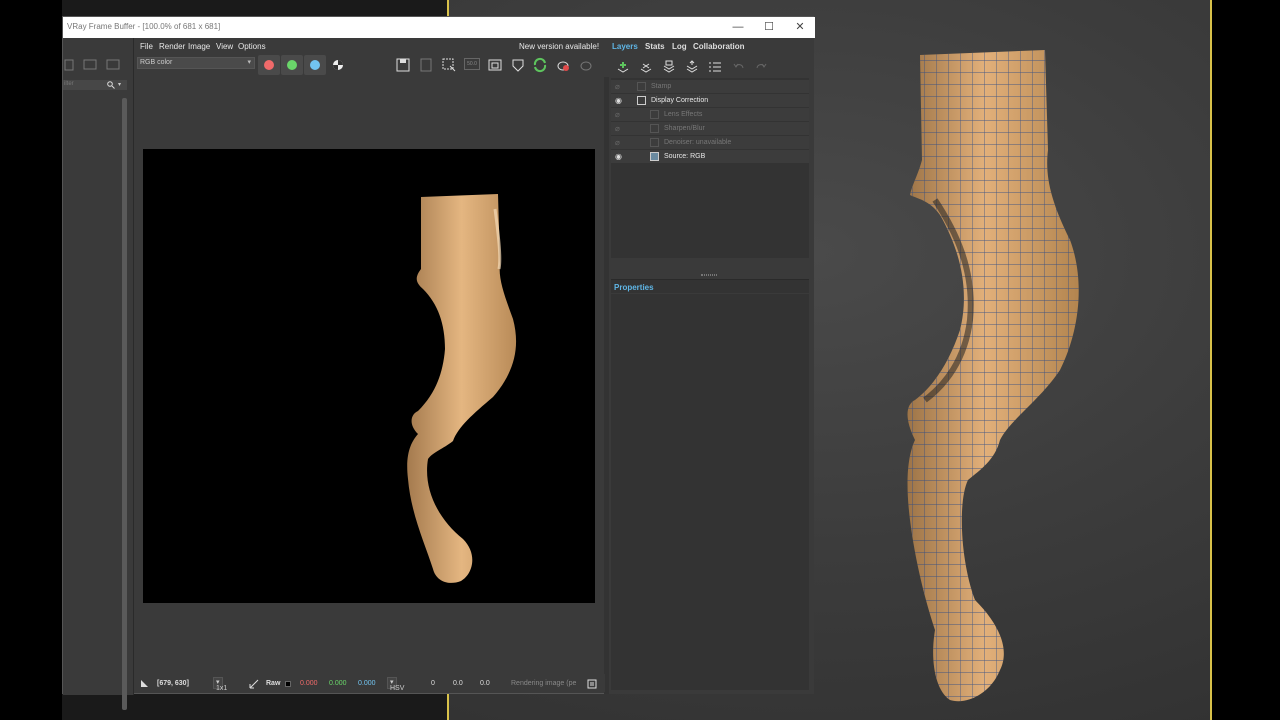 Image resolution: width=1280 pixels, height=720 pixels. I want to click on sharpen-blur-icon, so click(654, 128).